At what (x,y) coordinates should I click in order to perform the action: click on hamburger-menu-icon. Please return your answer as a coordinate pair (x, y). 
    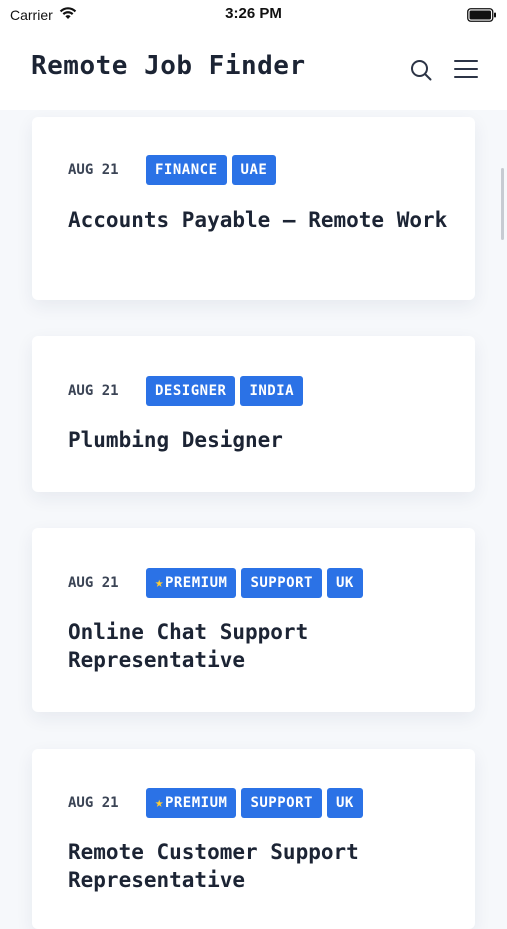
    Looking at the image, I should click on (466, 69).